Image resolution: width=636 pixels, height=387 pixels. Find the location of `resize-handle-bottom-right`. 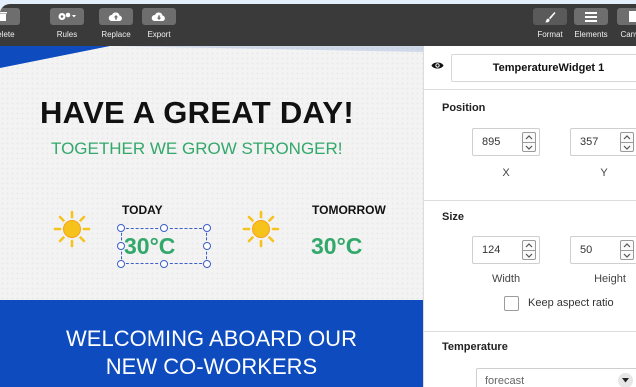

resize-handle-bottom-right is located at coordinates (207, 264).